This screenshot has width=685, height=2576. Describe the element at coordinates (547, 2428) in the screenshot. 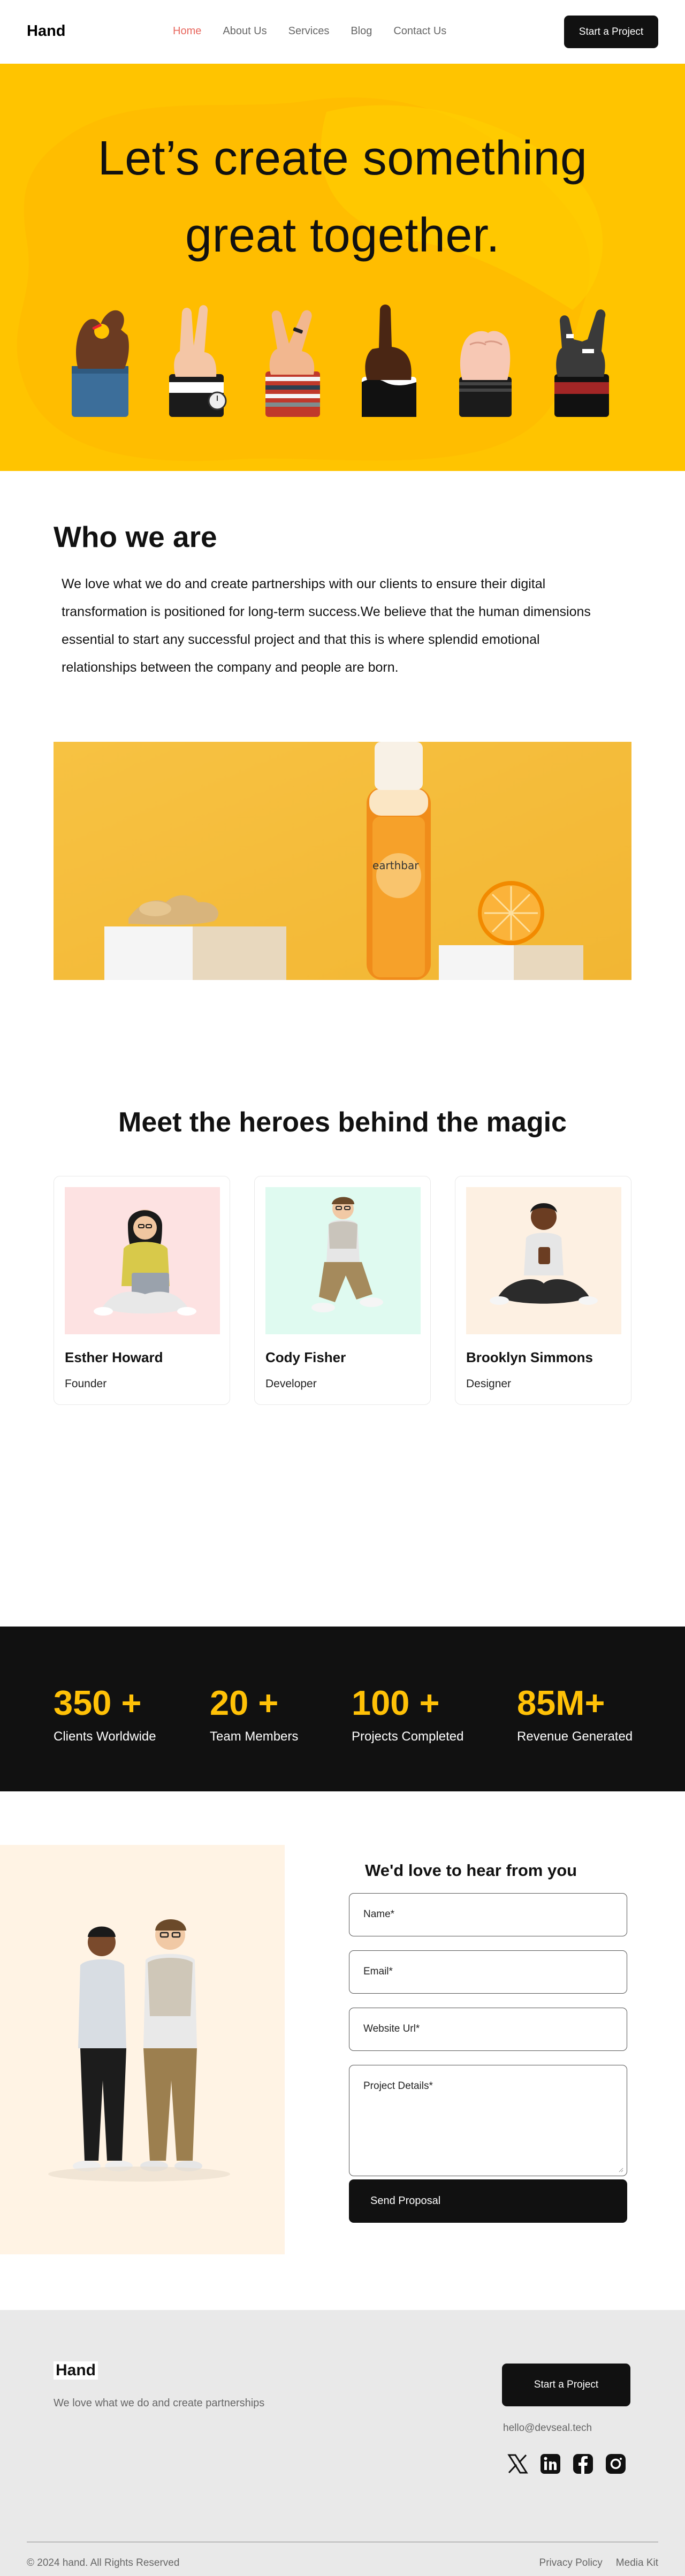

I see `footer-email-link: hello@devseal.tech` at that location.